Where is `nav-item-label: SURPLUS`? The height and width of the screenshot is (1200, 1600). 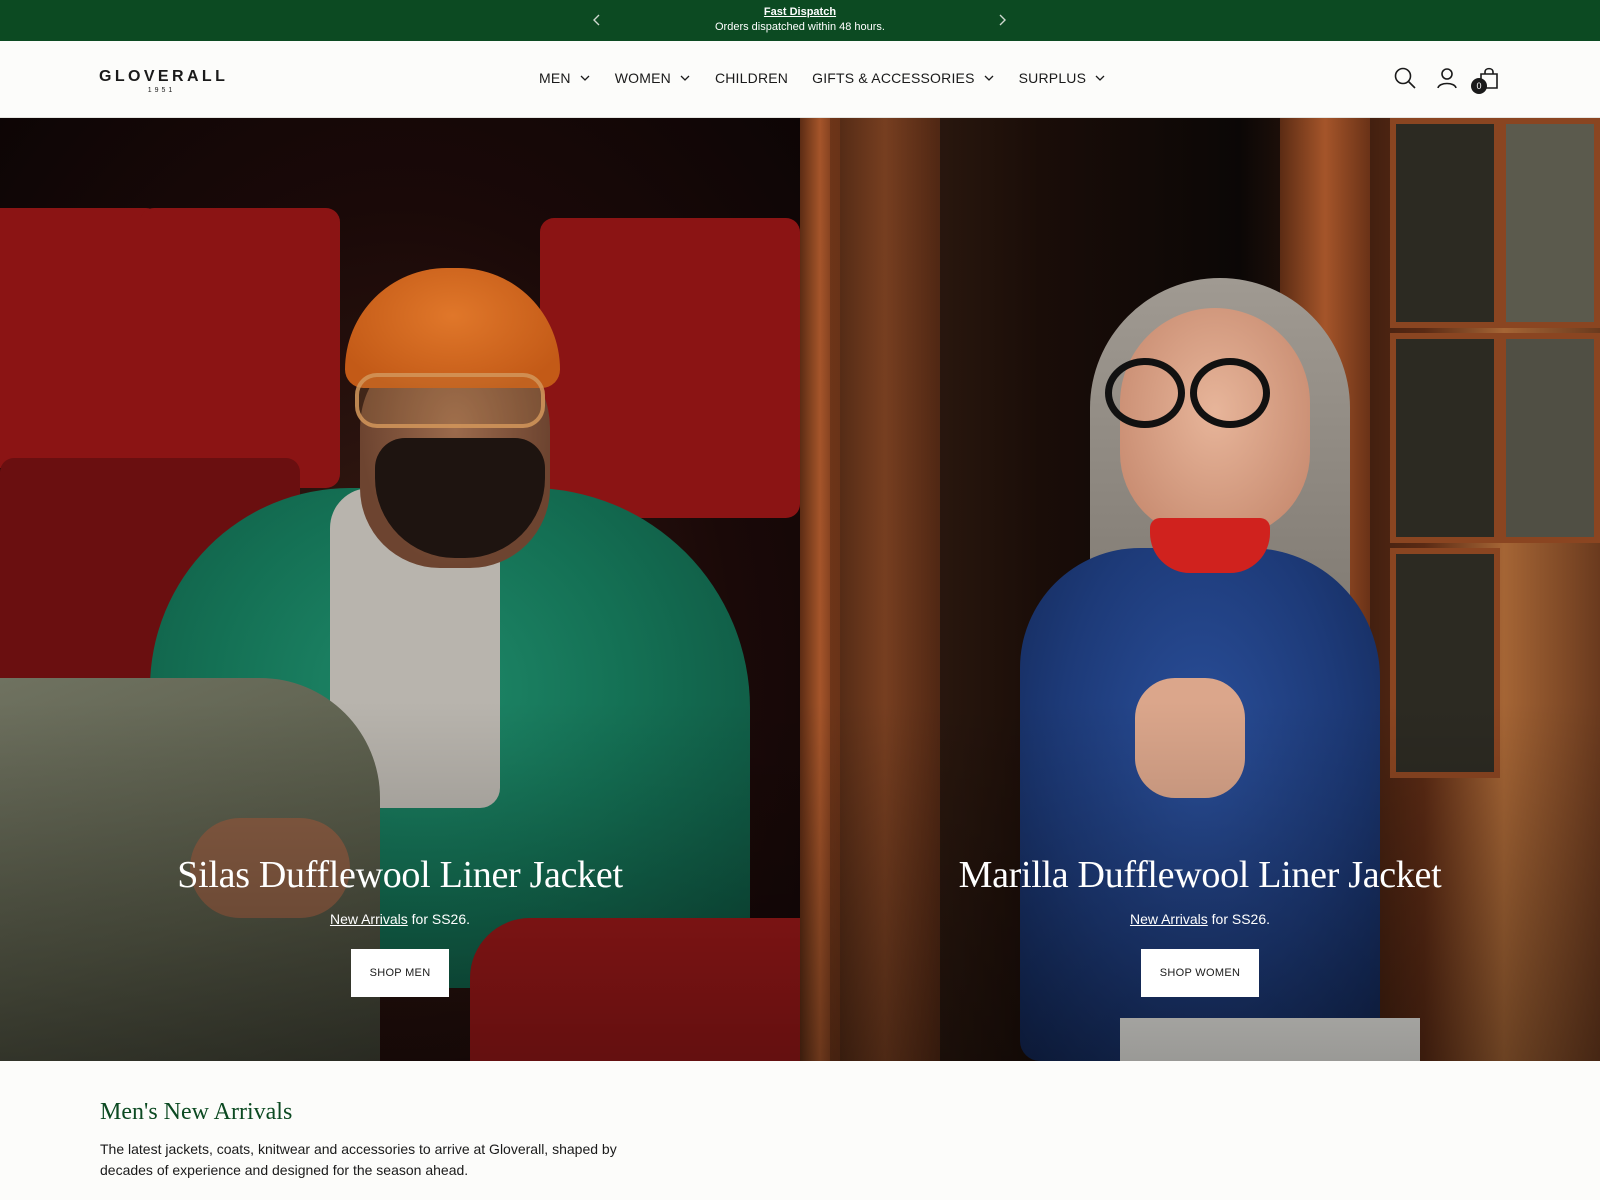 nav-item-label: SURPLUS is located at coordinates (1052, 78).